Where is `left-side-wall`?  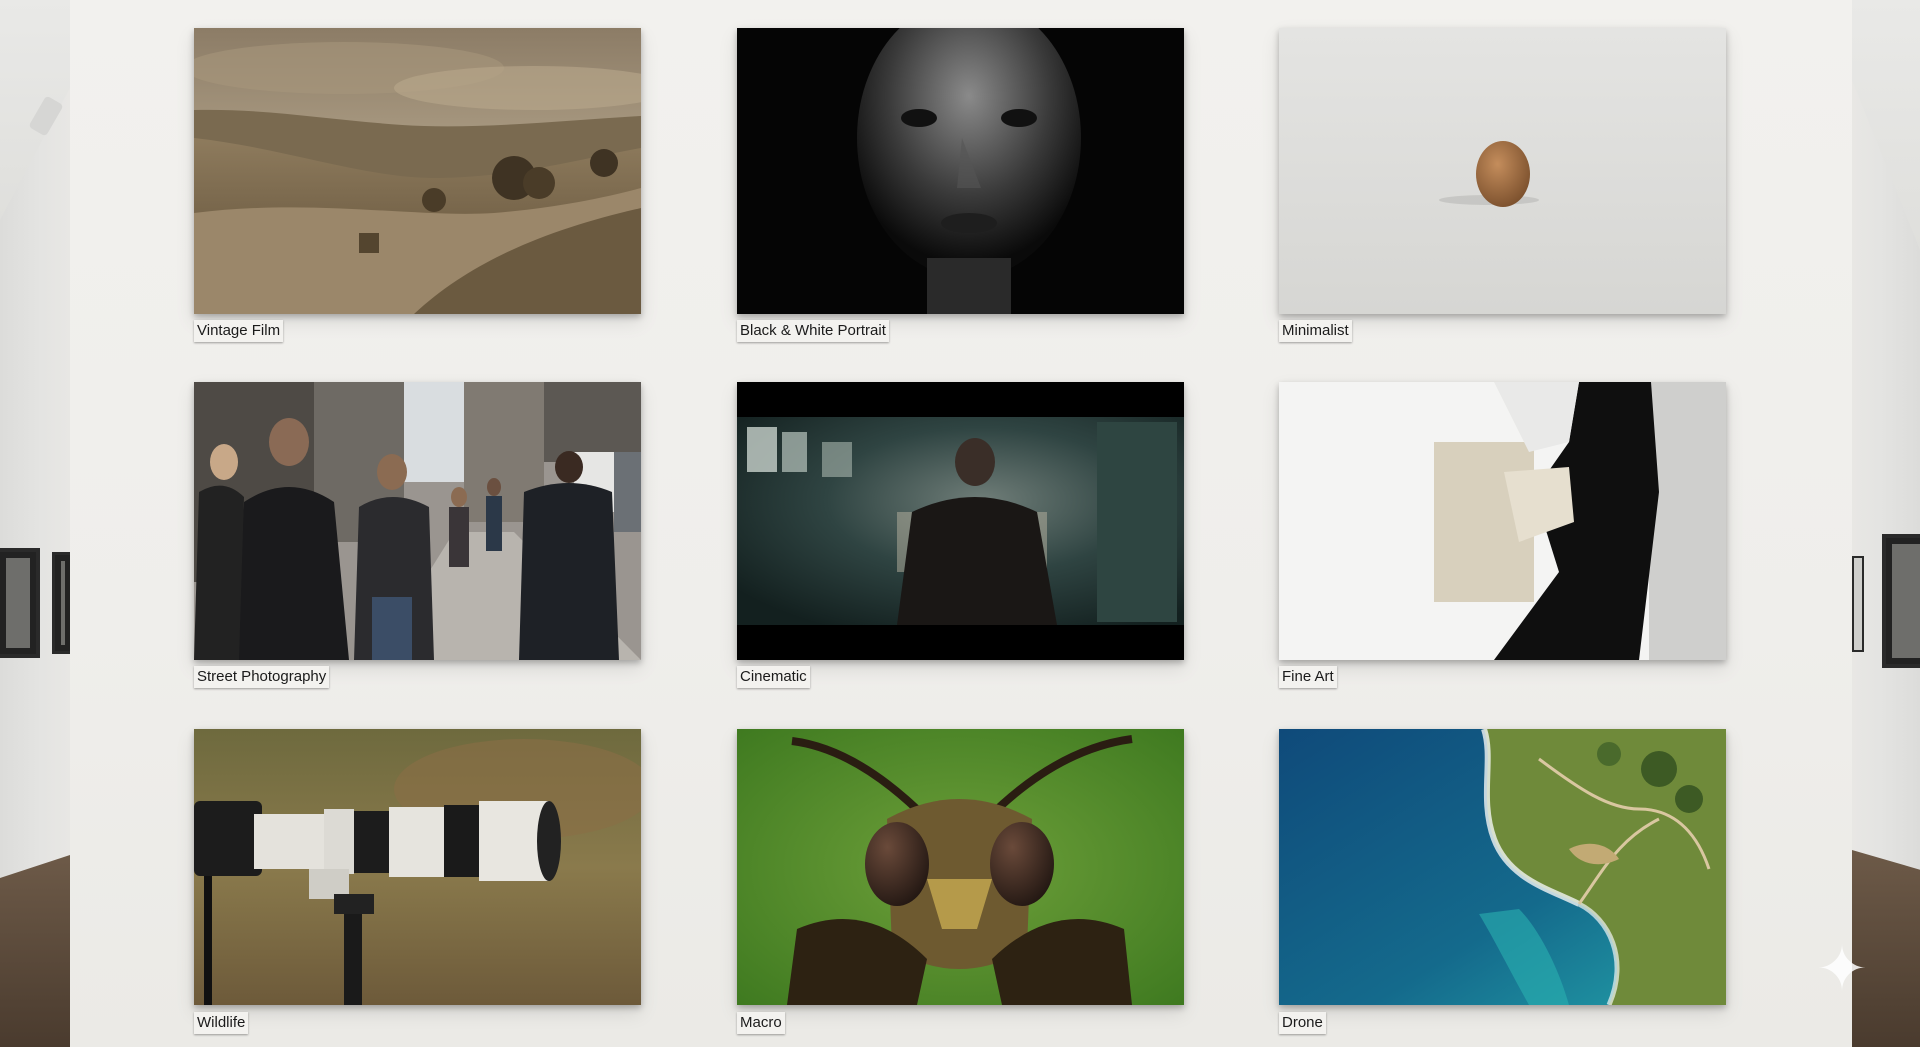
left-side-wall is located at coordinates (35, 523).